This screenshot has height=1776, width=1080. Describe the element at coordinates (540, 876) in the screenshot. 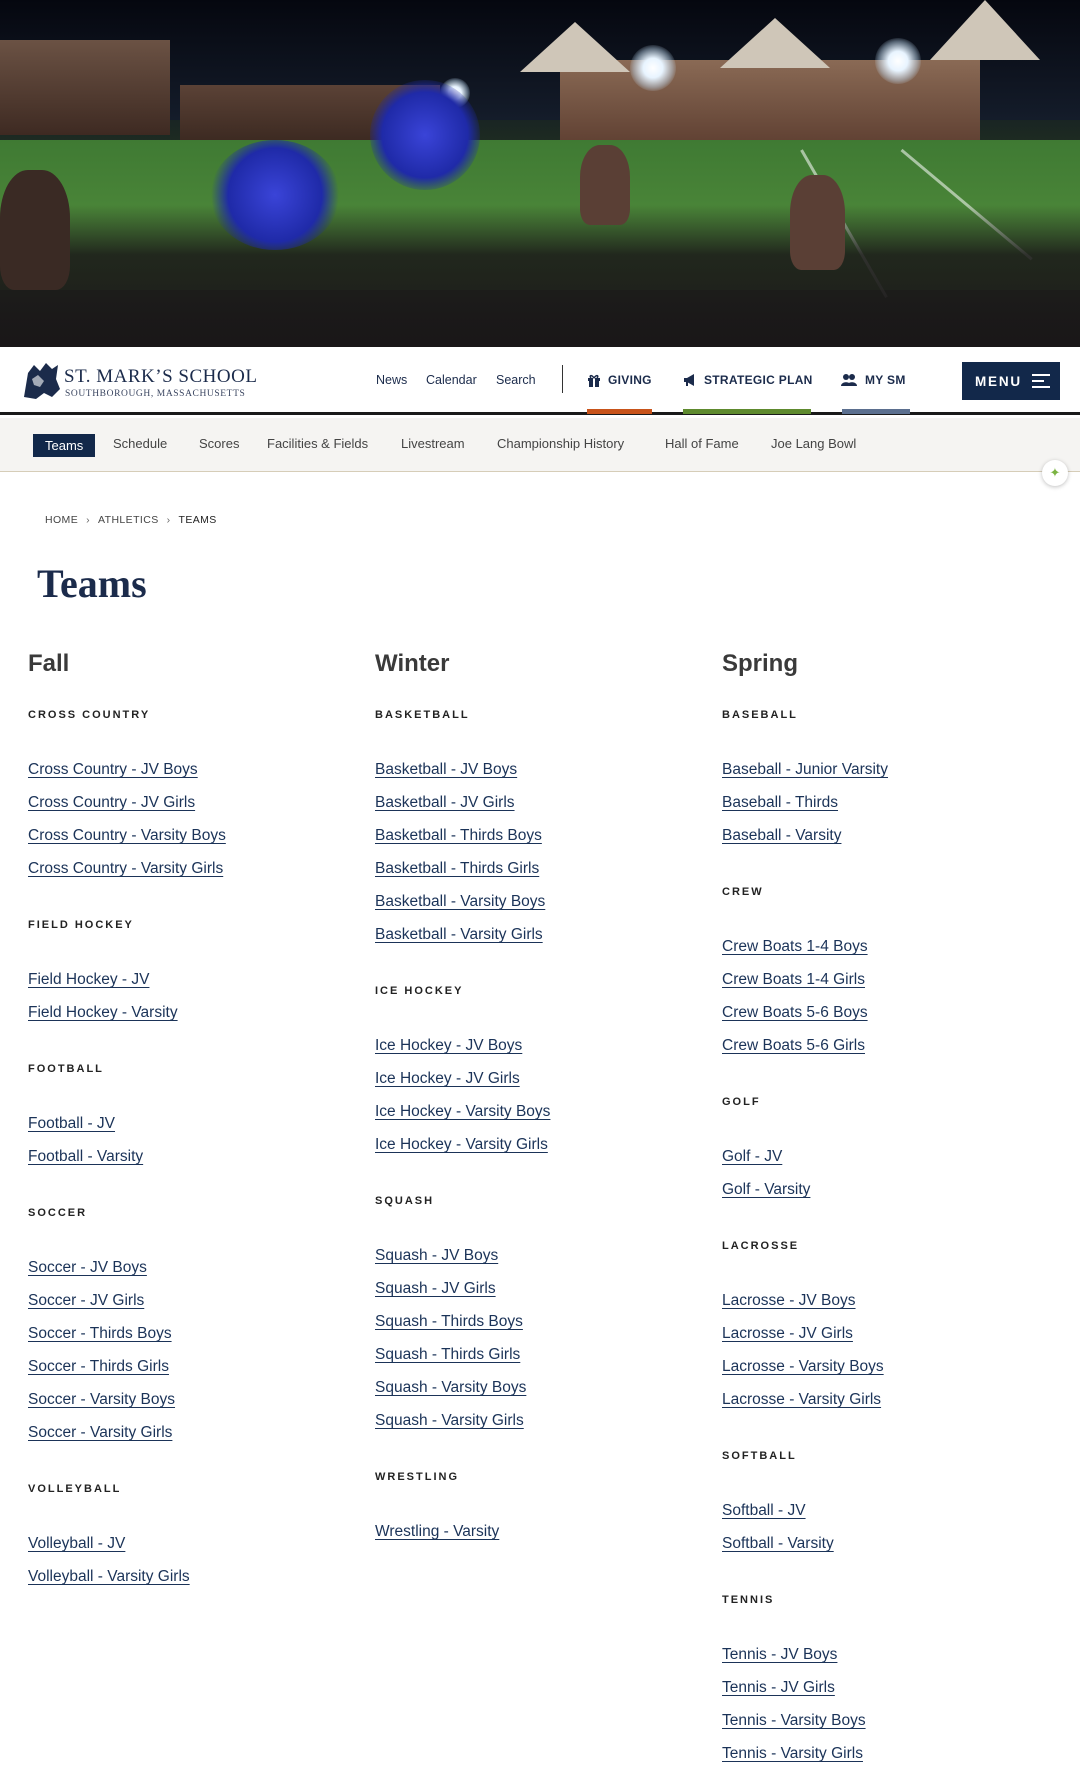

I see `team-link-basketball-thirds-girls: Basketball - Thirds Girls` at that location.